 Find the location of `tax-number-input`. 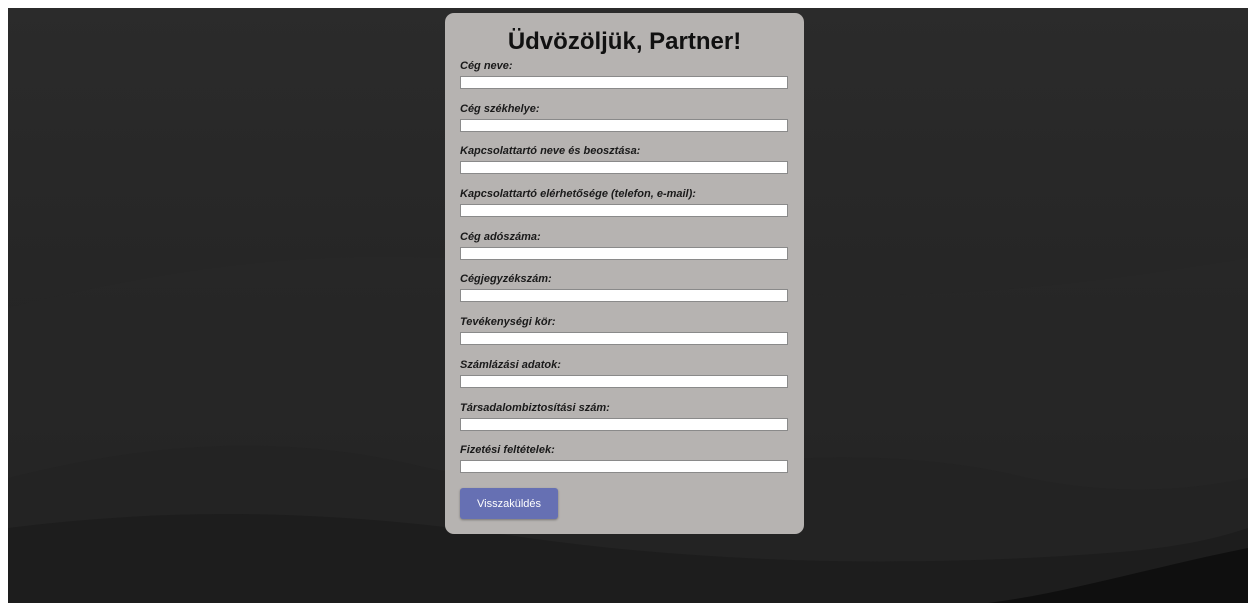

tax-number-input is located at coordinates (624, 253).